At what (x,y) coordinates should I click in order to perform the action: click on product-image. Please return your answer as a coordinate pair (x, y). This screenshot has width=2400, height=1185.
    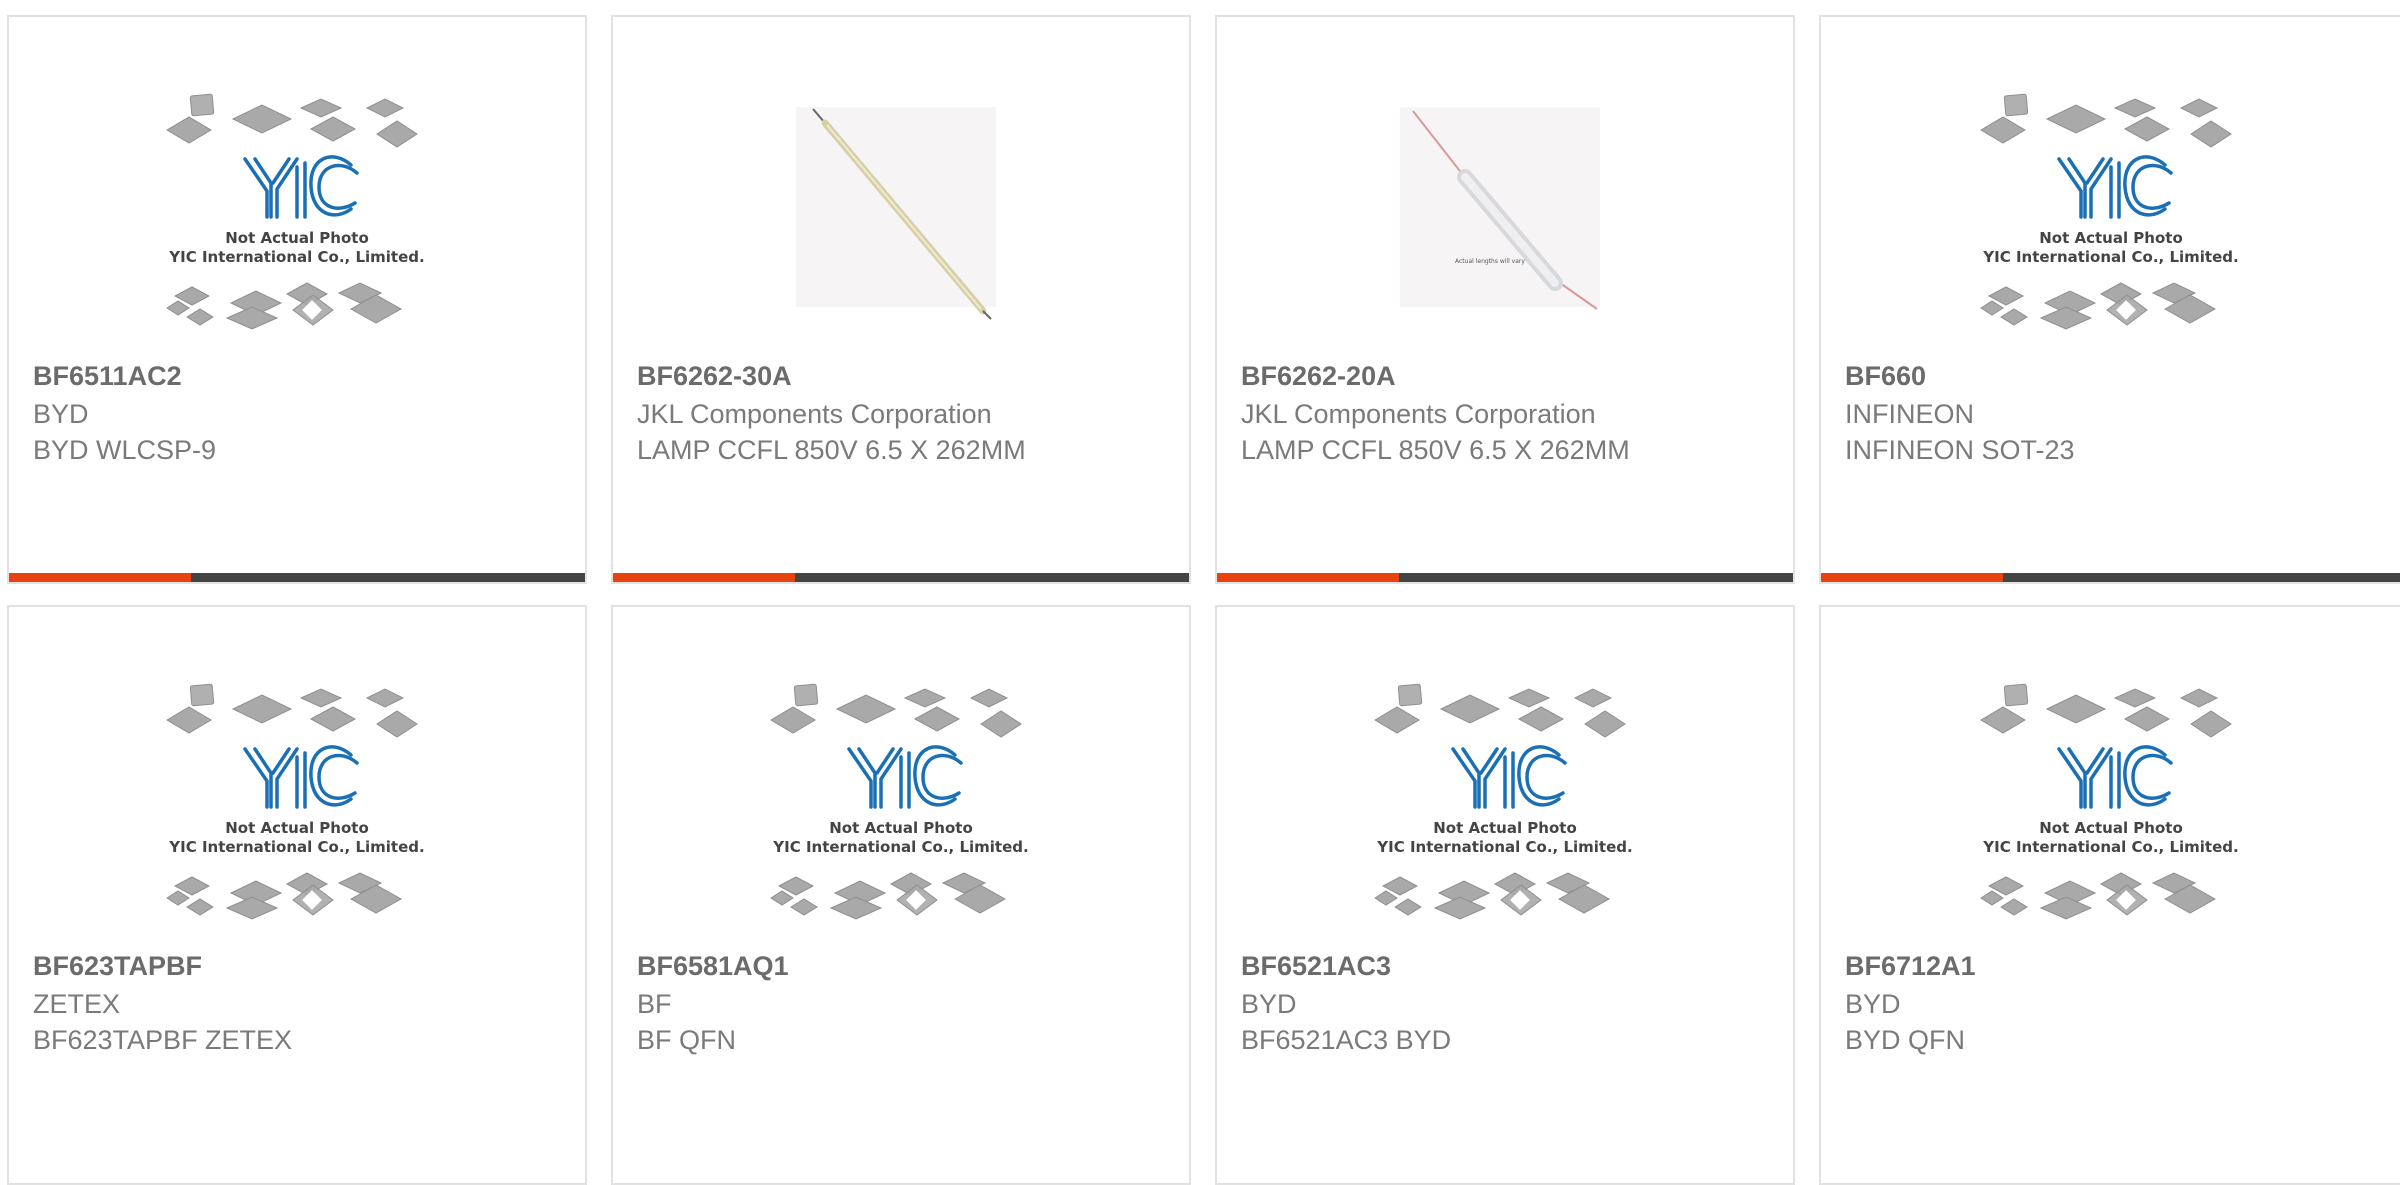
    Looking at the image, I should click on (901, 217).